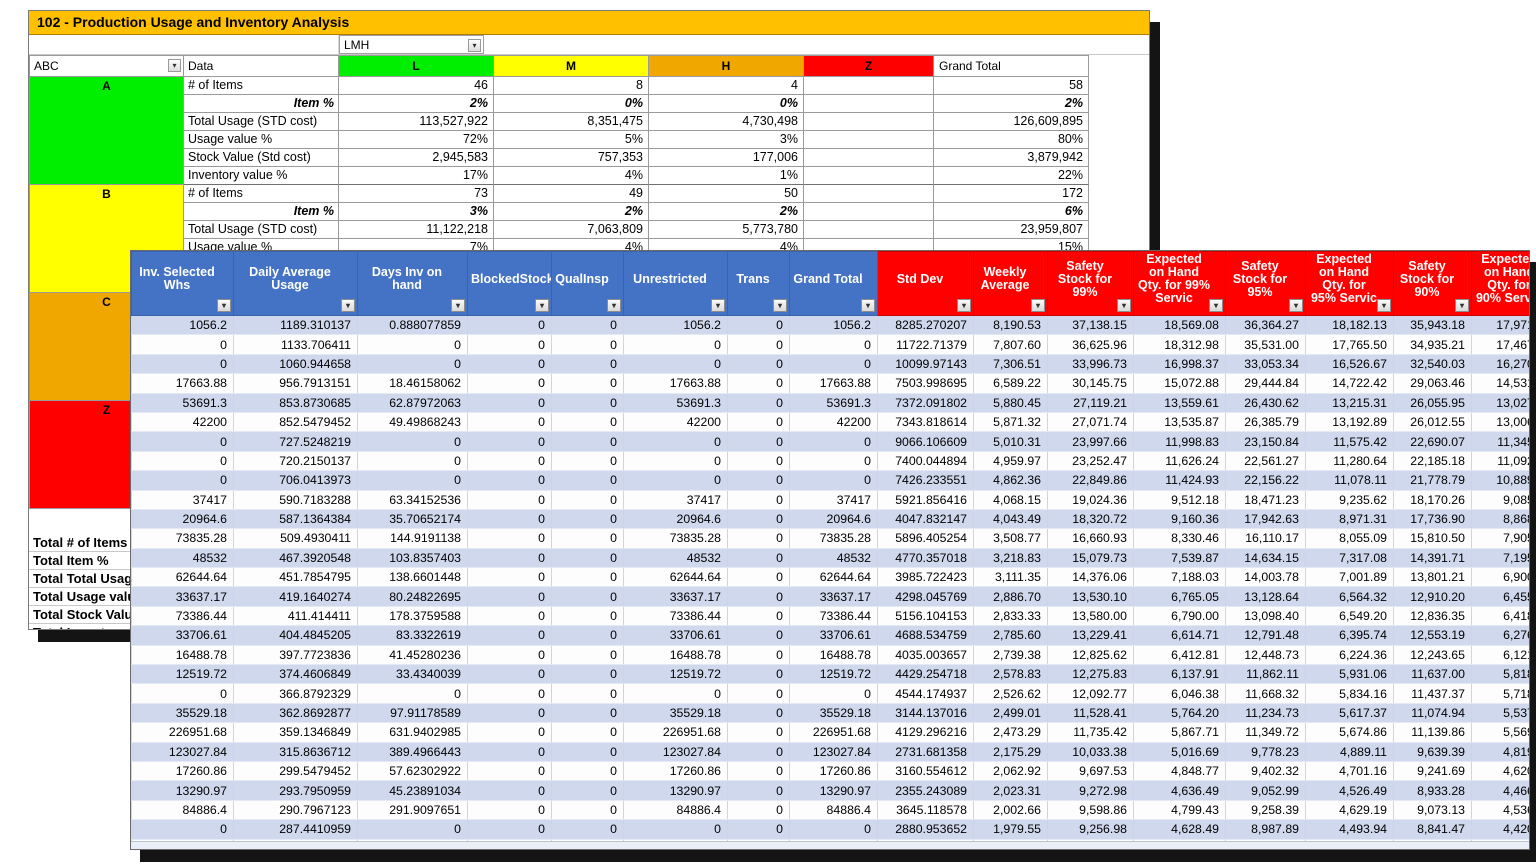 This screenshot has height=864, width=1536. Describe the element at coordinates (295, 596) in the screenshot. I see `table-cell: 419.1640274` at that location.